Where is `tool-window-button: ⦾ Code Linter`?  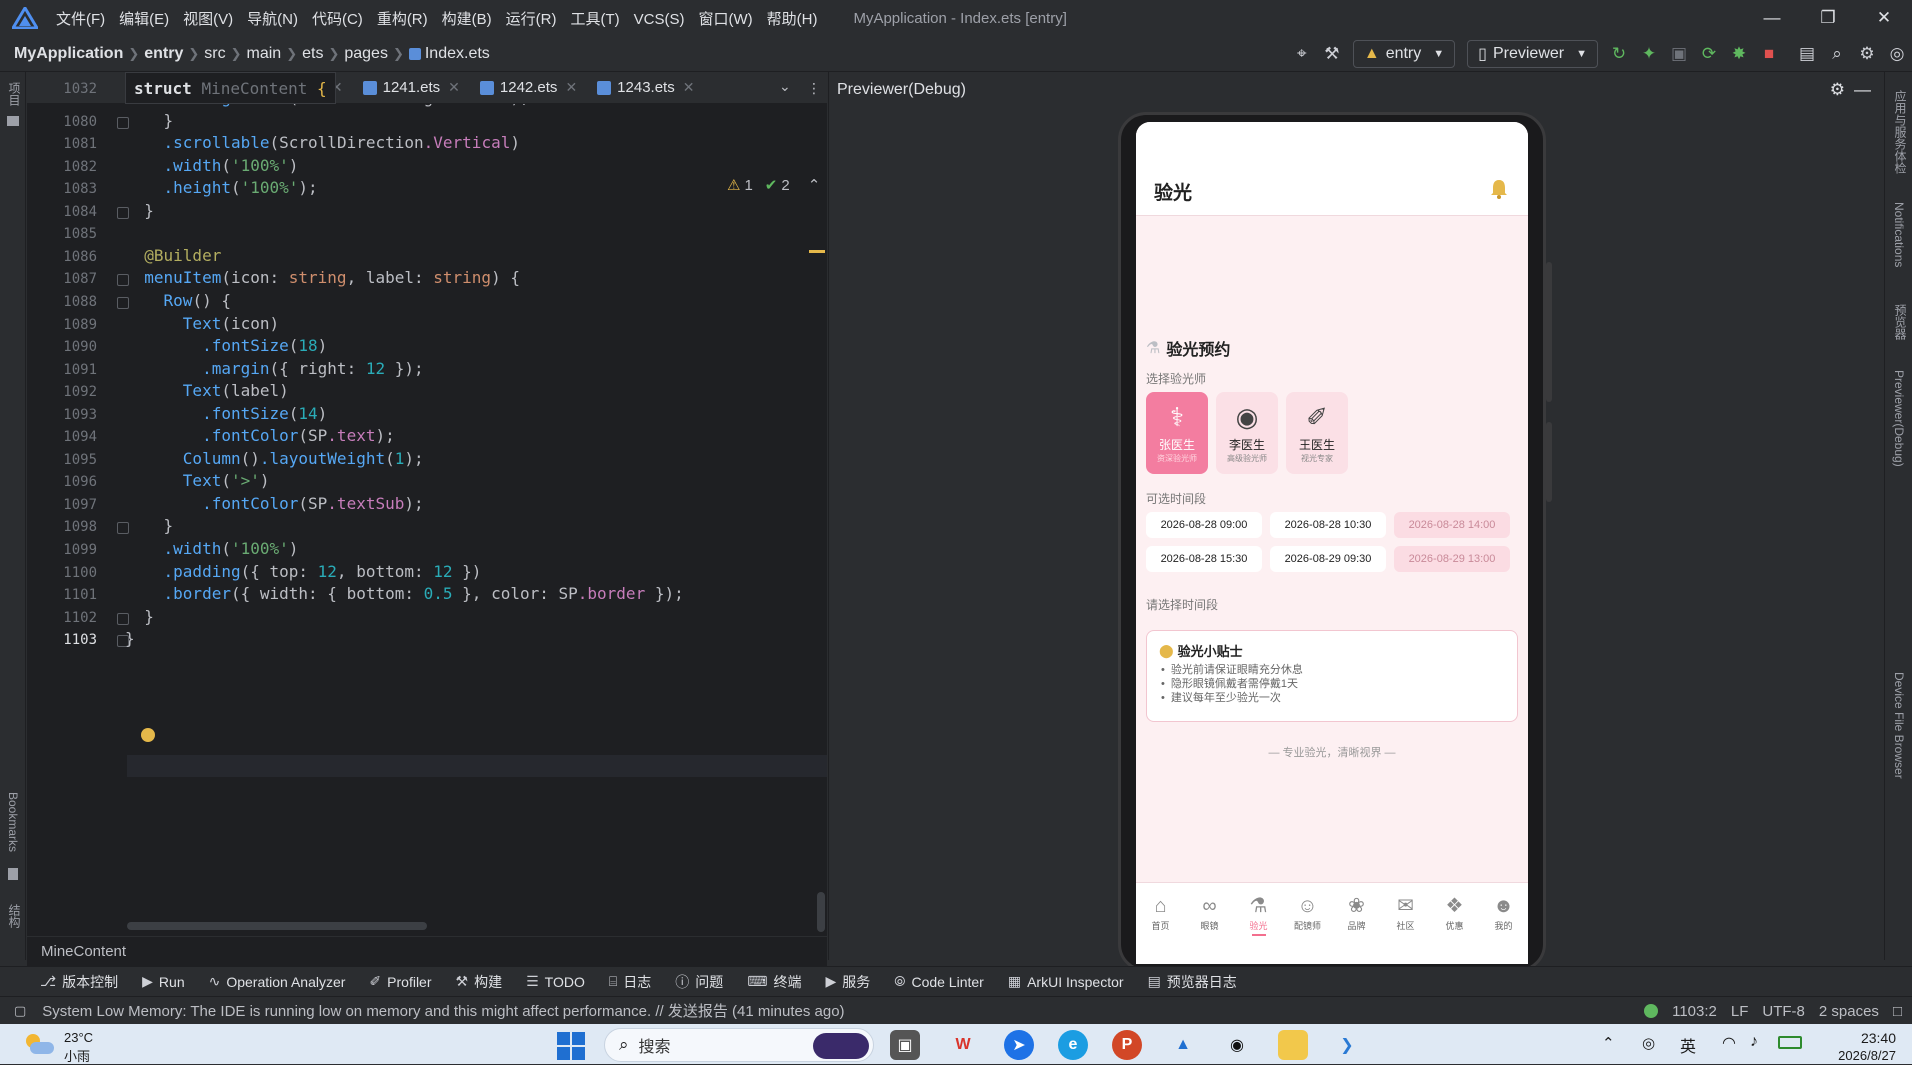
tool-window-button: ⦾ Code Linter is located at coordinates (939, 981).